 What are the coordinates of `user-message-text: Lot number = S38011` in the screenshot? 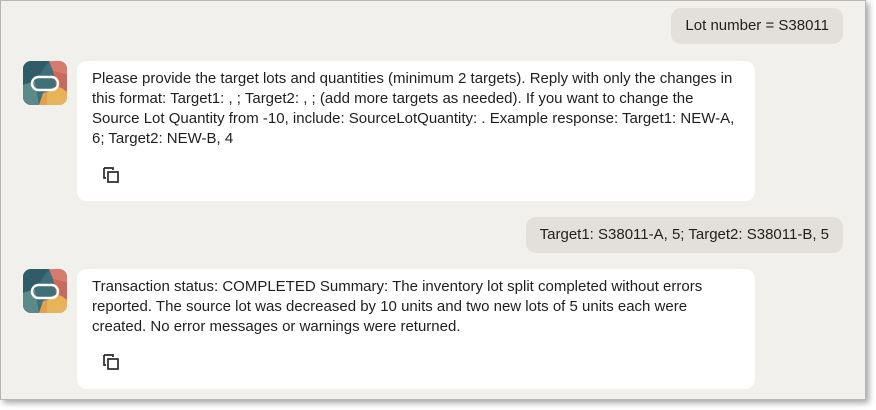 It's located at (757, 25).